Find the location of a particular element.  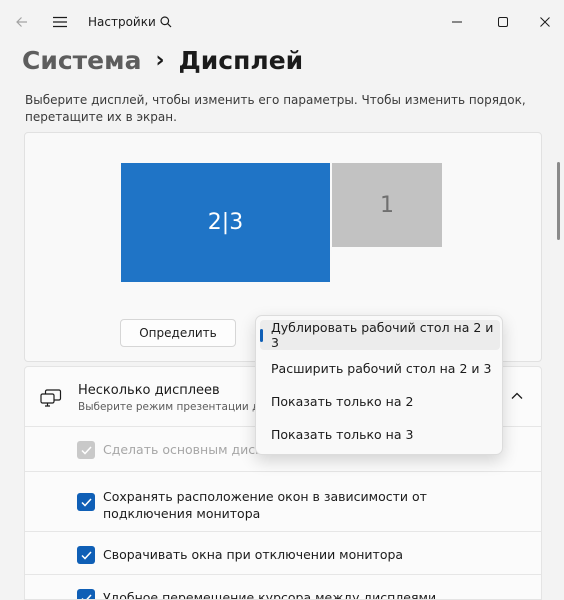

main-display-checkbox is located at coordinates (86, 450).